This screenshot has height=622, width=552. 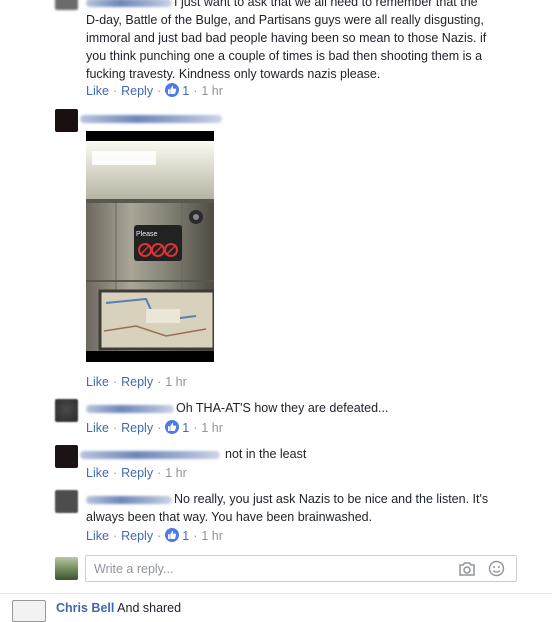 What do you see at coordinates (147, 234) in the screenshot?
I see `svg-text: Please` at bounding box center [147, 234].